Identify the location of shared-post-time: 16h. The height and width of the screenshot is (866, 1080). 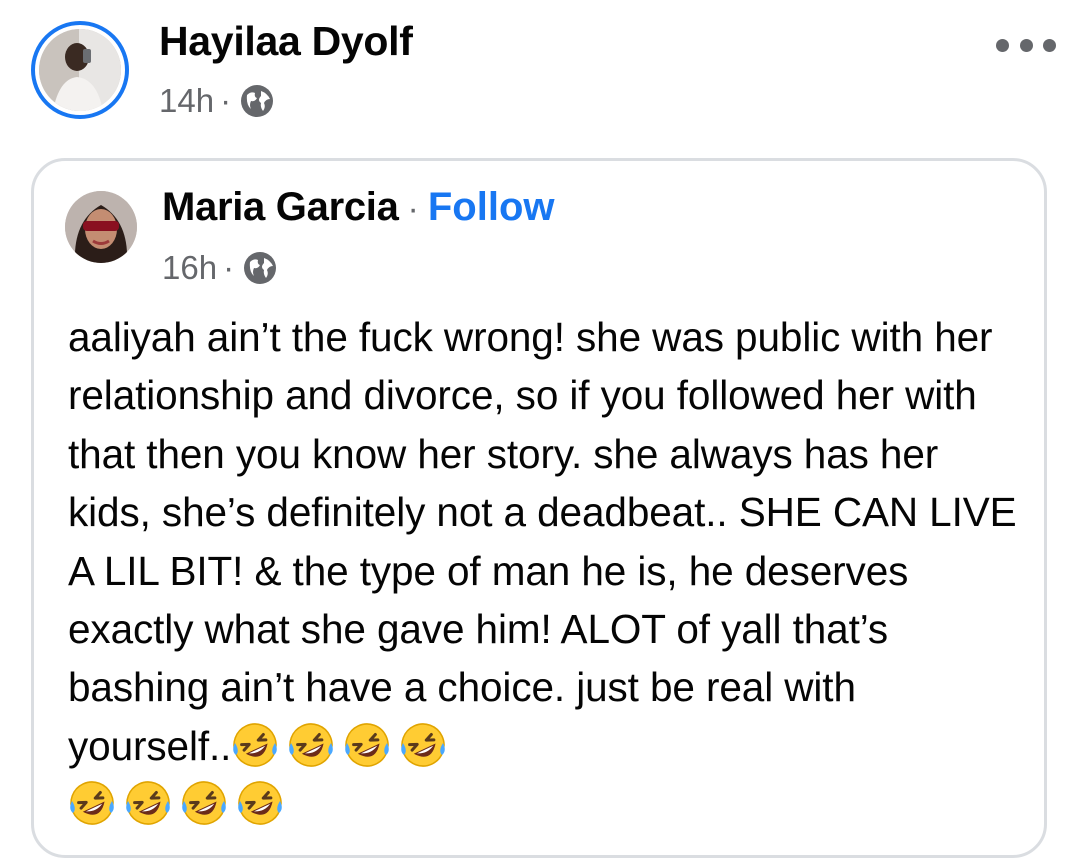
(189, 268).